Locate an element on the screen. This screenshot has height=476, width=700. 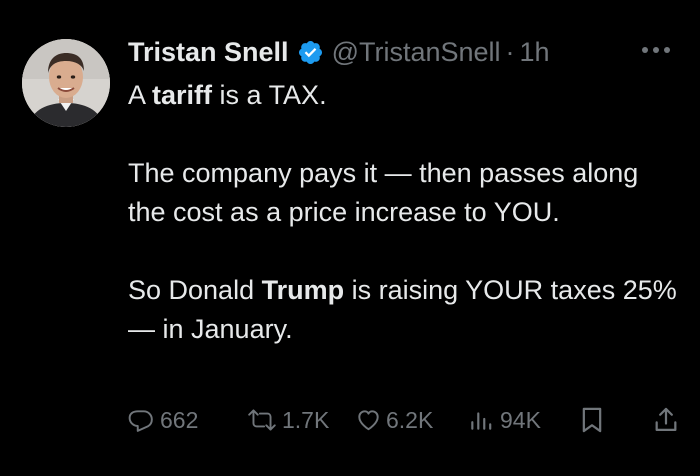
heart-icon is located at coordinates (368, 420).